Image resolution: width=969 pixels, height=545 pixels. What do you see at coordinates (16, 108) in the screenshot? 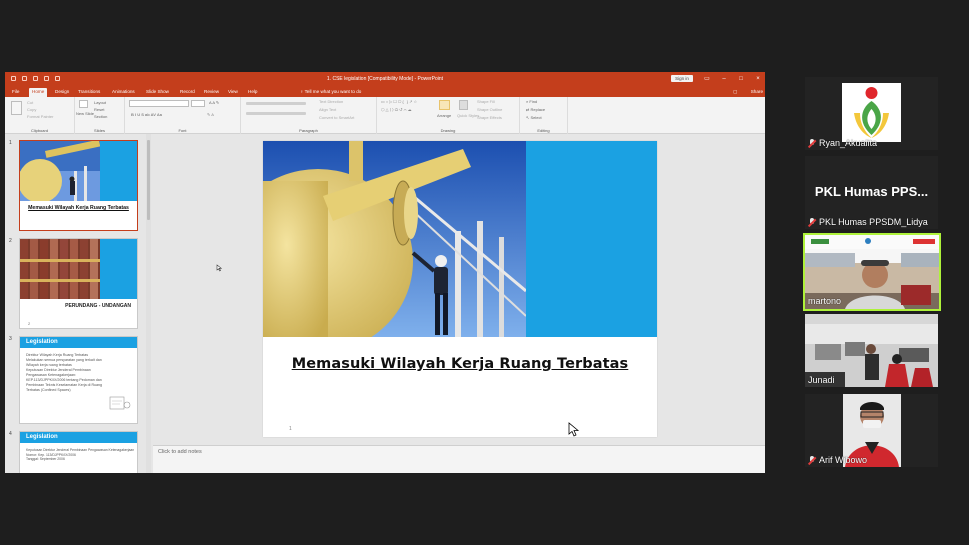
I see `paste-icon` at bounding box center [16, 108].